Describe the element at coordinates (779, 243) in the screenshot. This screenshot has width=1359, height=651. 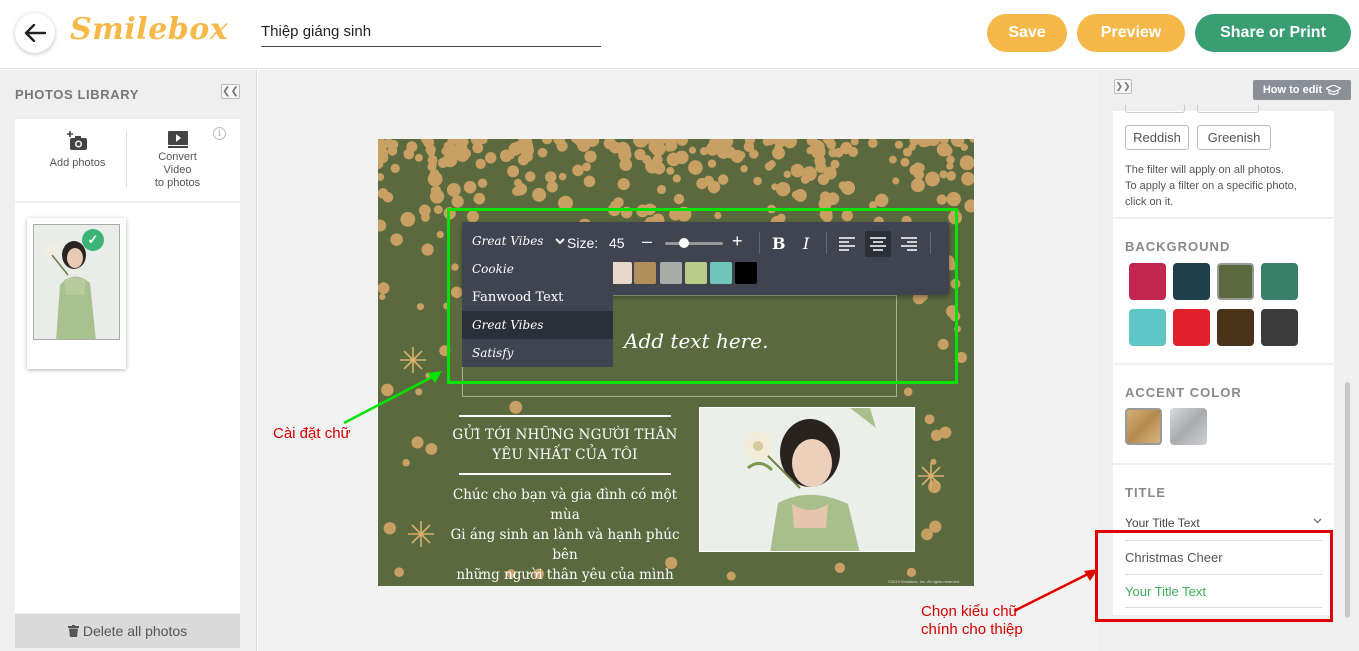
I see `bold-button: B` at that location.